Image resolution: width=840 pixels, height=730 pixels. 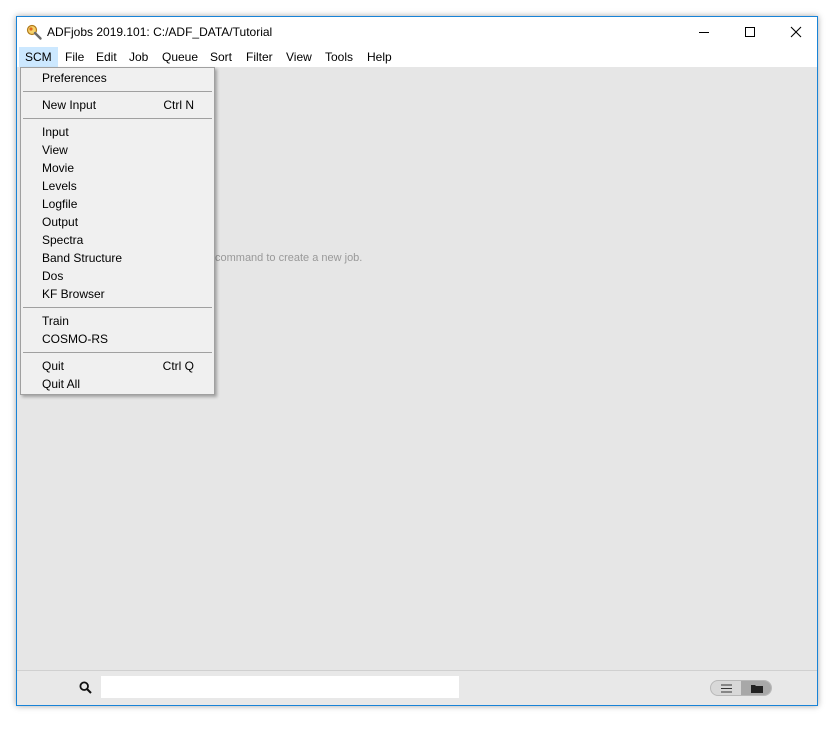 What do you see at coordinates (117, 321) in the screenshot?
I see `menu-item-train: Train` at bounding box center [117, 321].